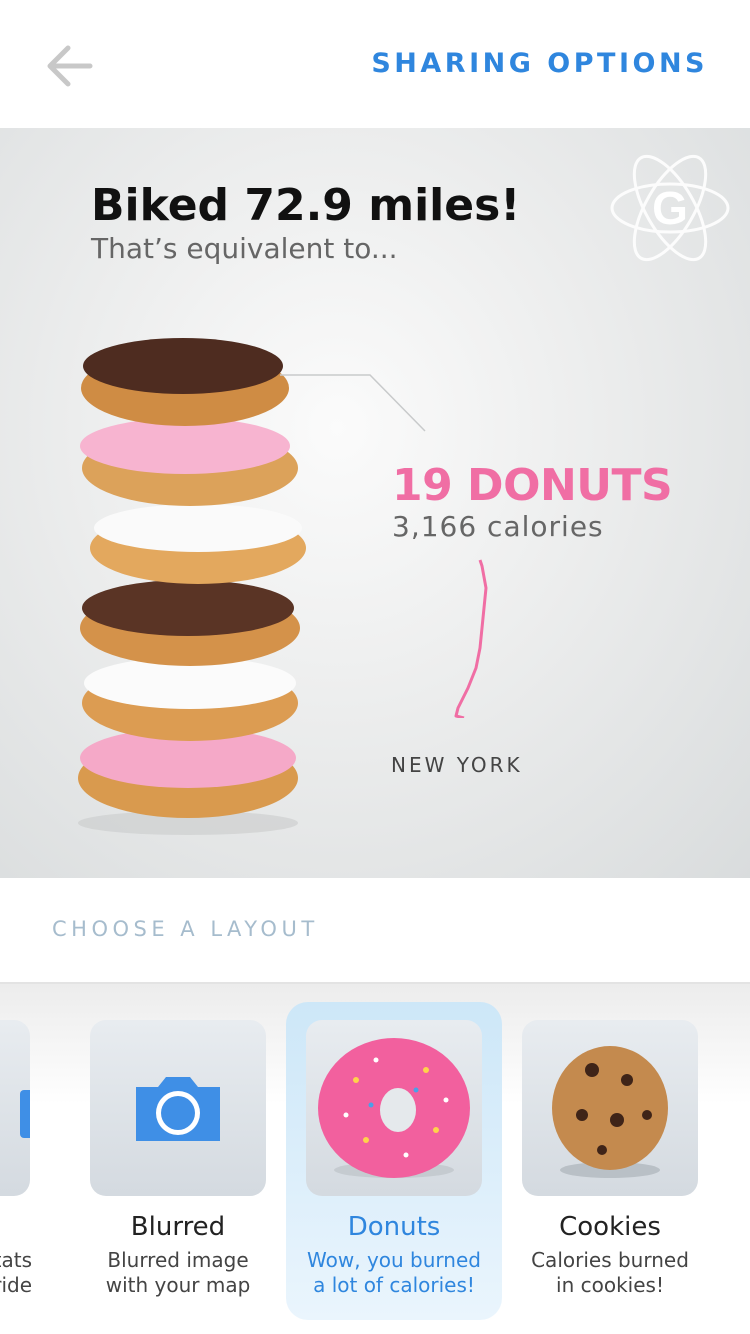 The height and width of the screenshot is (1334, 750). I want to click on layout-card-desc: tatsride, so click(16, 1273).